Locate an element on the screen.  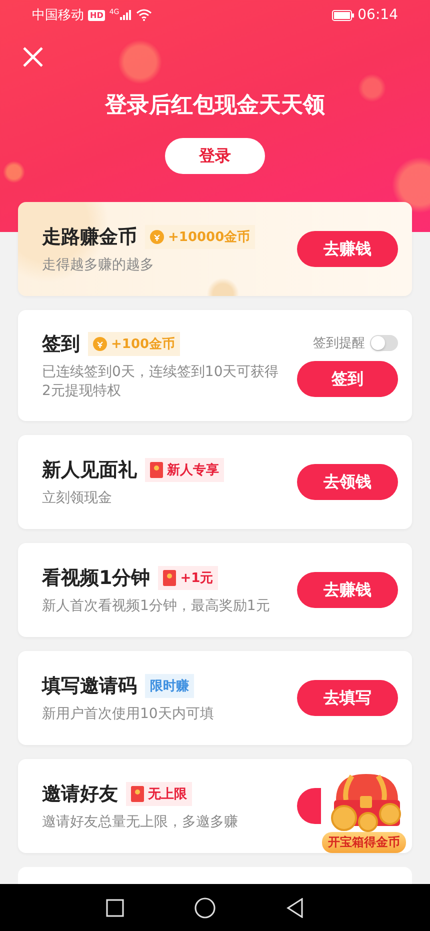
task-description: 立刻领现金 is located at coordinates (77, 498).